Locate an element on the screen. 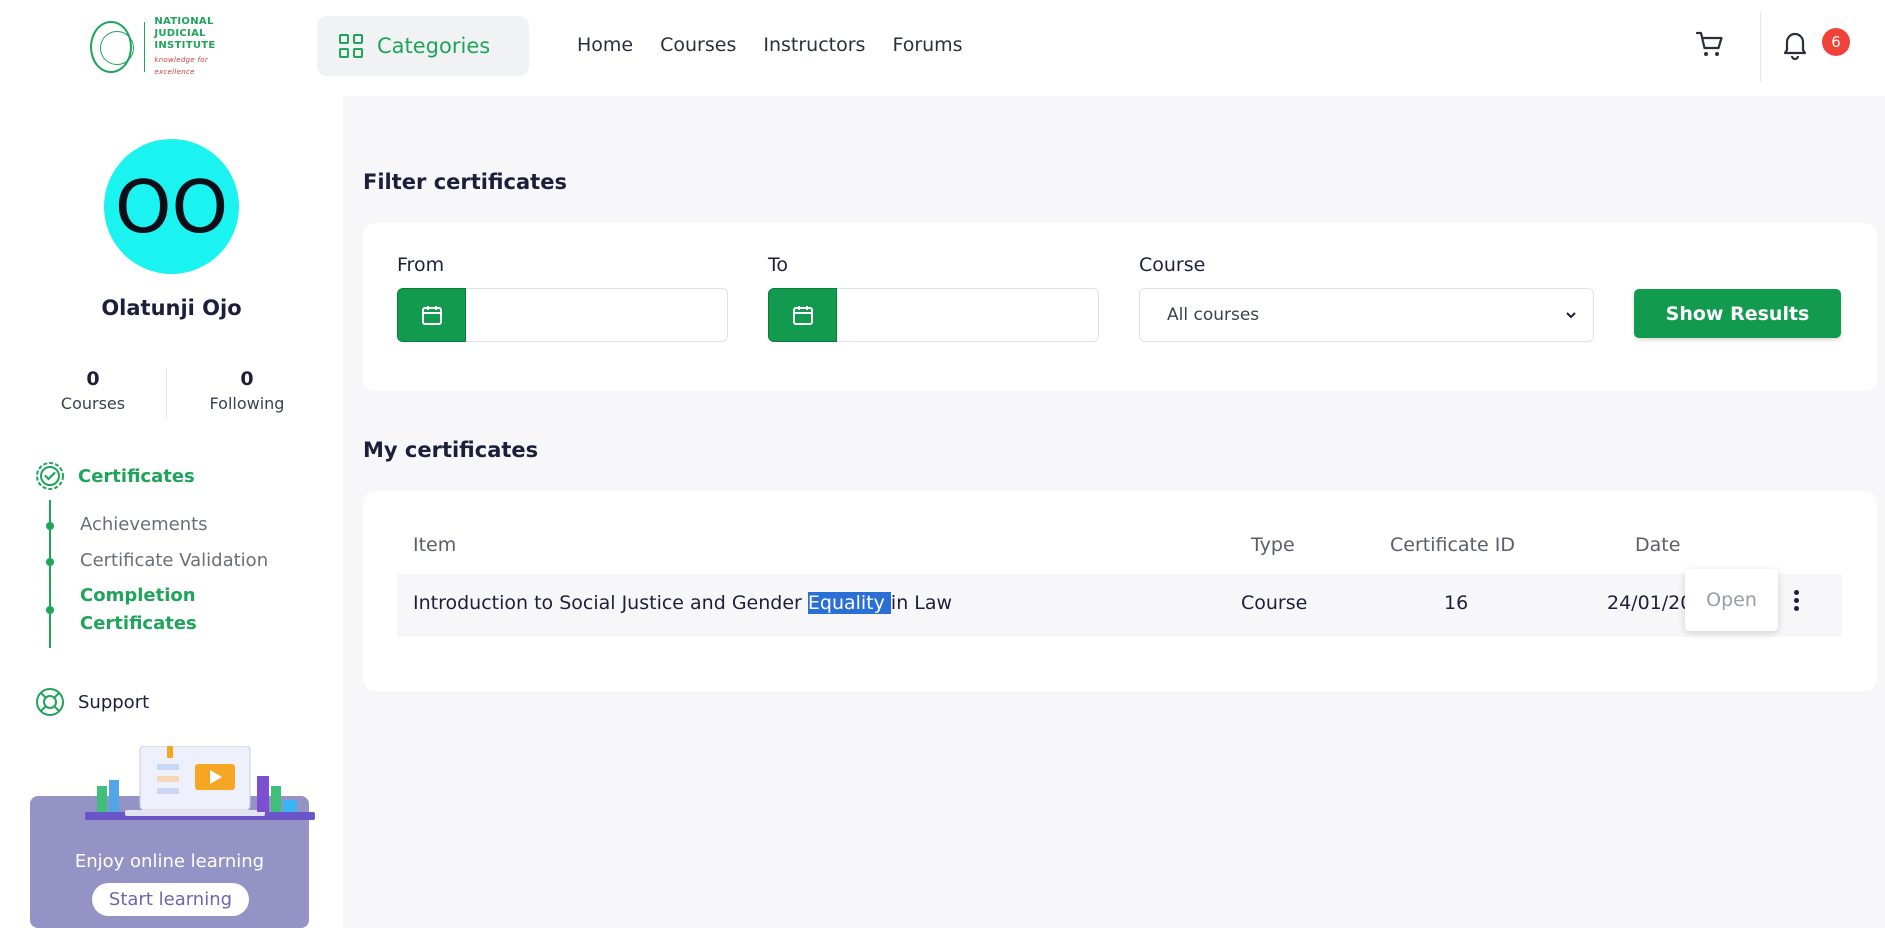 This screenshot has width=1885, height=928. avatar: OO is located at coordinates (171, 206).